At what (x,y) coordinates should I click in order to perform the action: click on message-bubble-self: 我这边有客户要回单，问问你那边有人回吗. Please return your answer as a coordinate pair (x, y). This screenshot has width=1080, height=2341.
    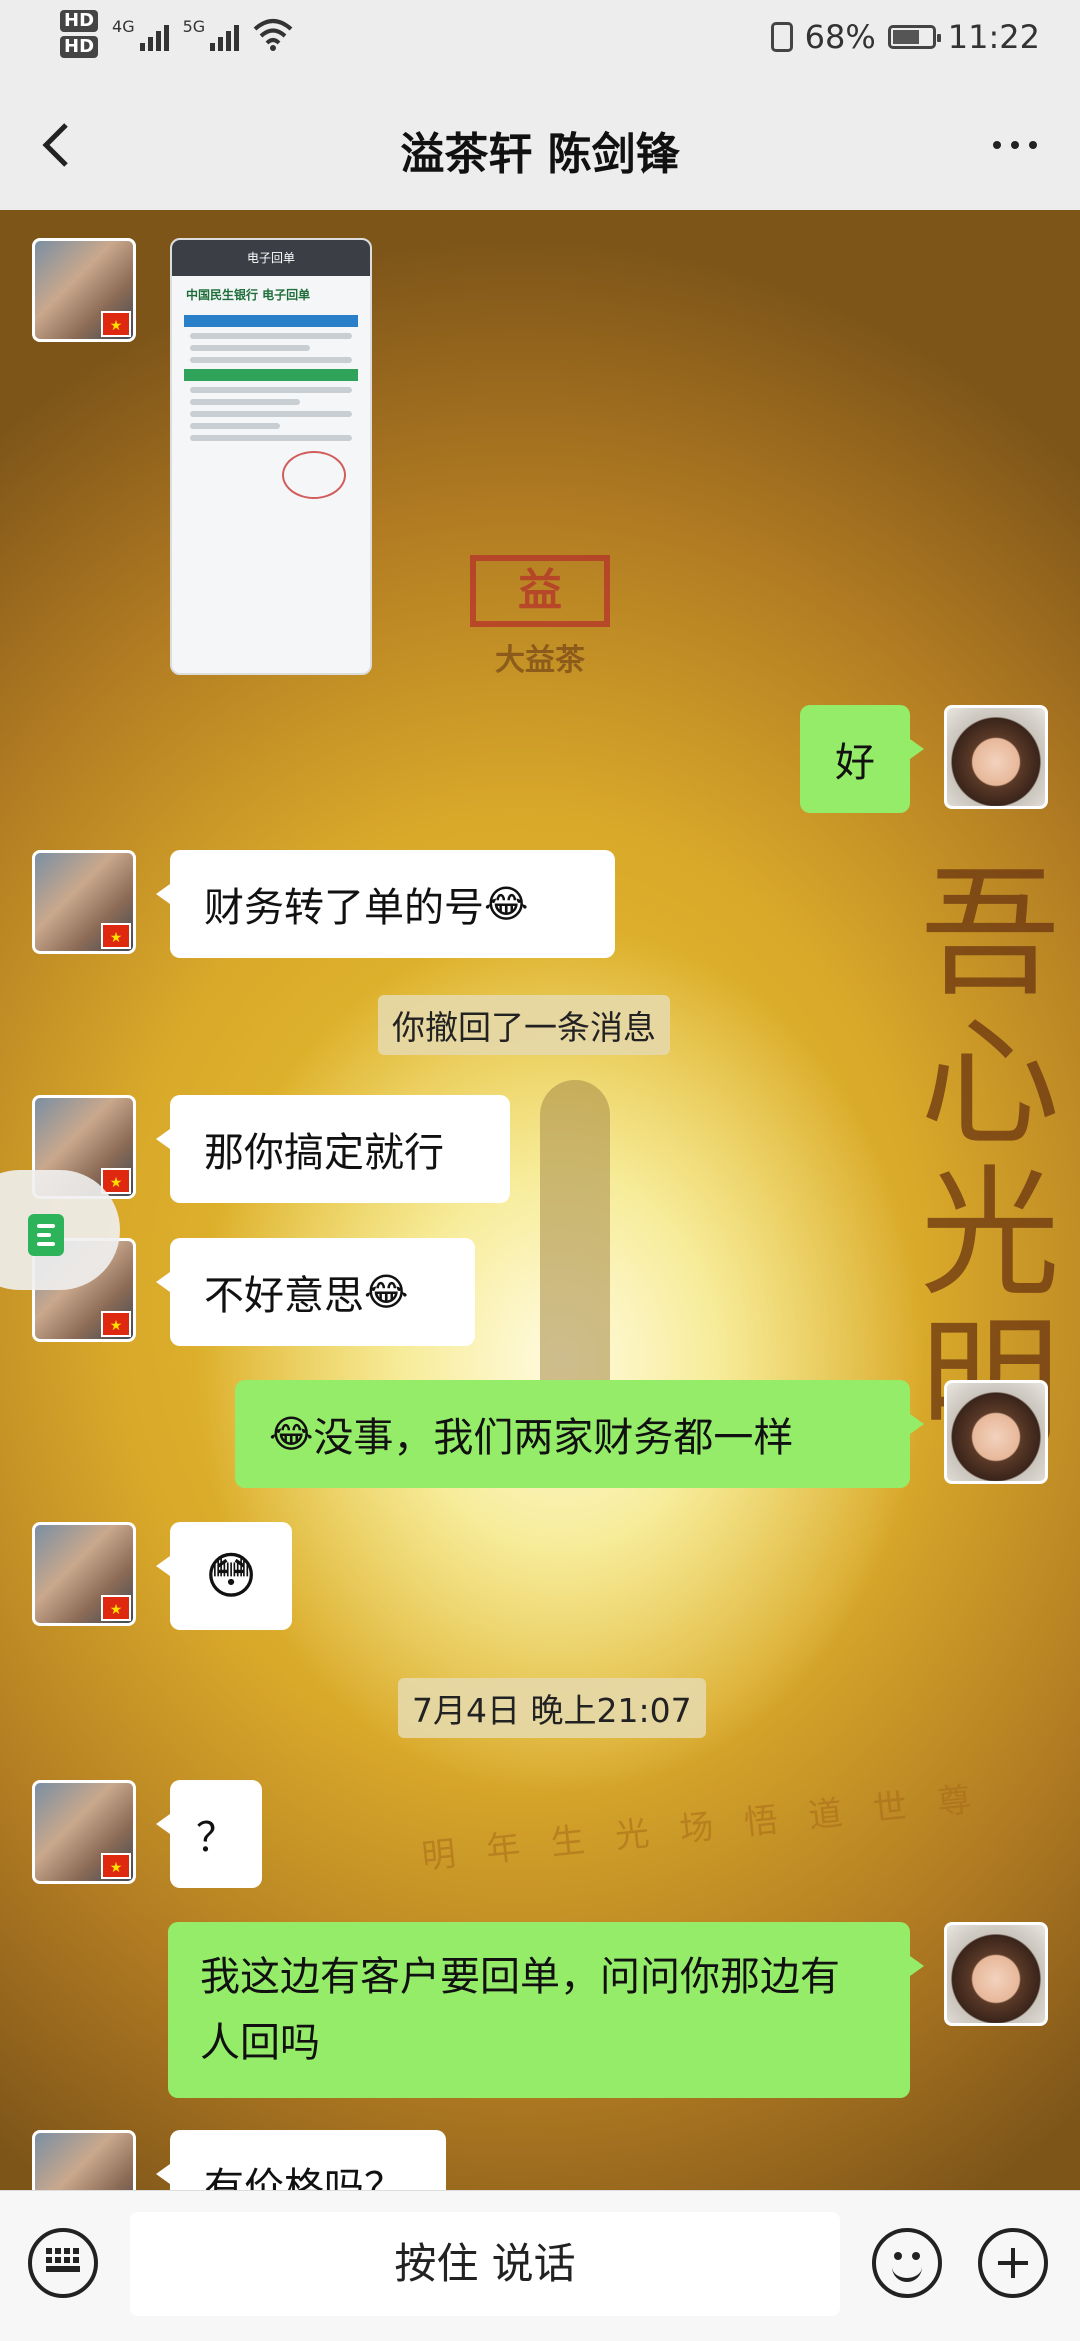
    Looking at the image, I should click on (546, 2010).